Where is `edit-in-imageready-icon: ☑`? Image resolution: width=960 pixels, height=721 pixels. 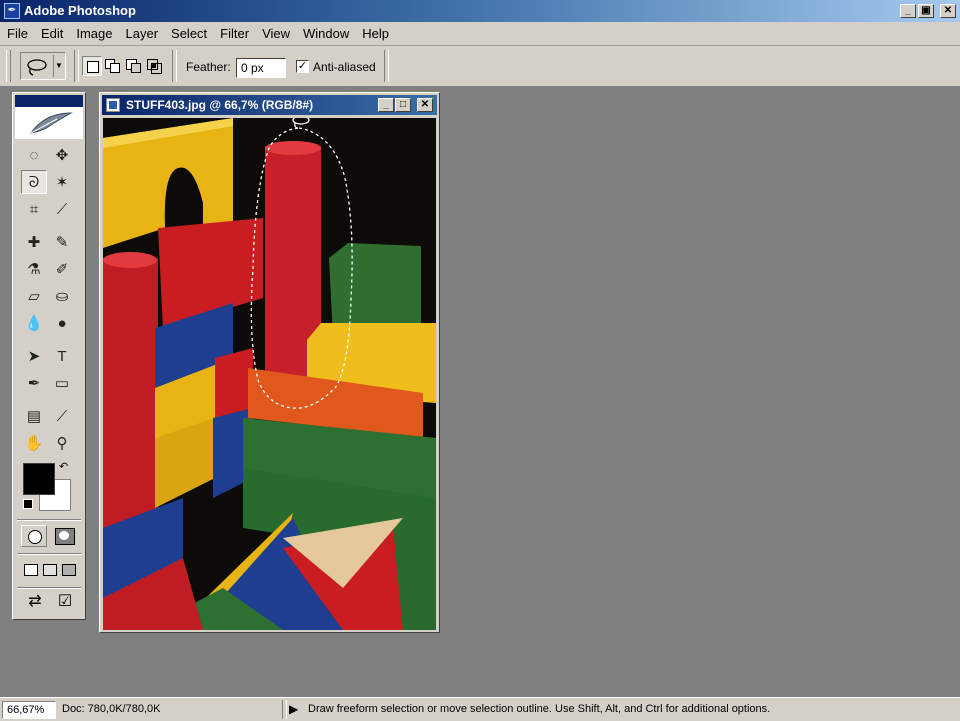
edit-in-imageready-icon: ☑ is located at coordinates (65, 602).